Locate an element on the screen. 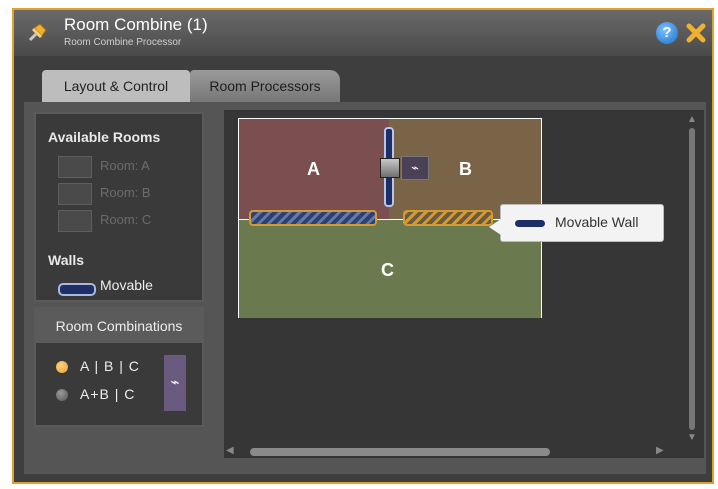  radio-unselected is located at coordinates (62, 395).